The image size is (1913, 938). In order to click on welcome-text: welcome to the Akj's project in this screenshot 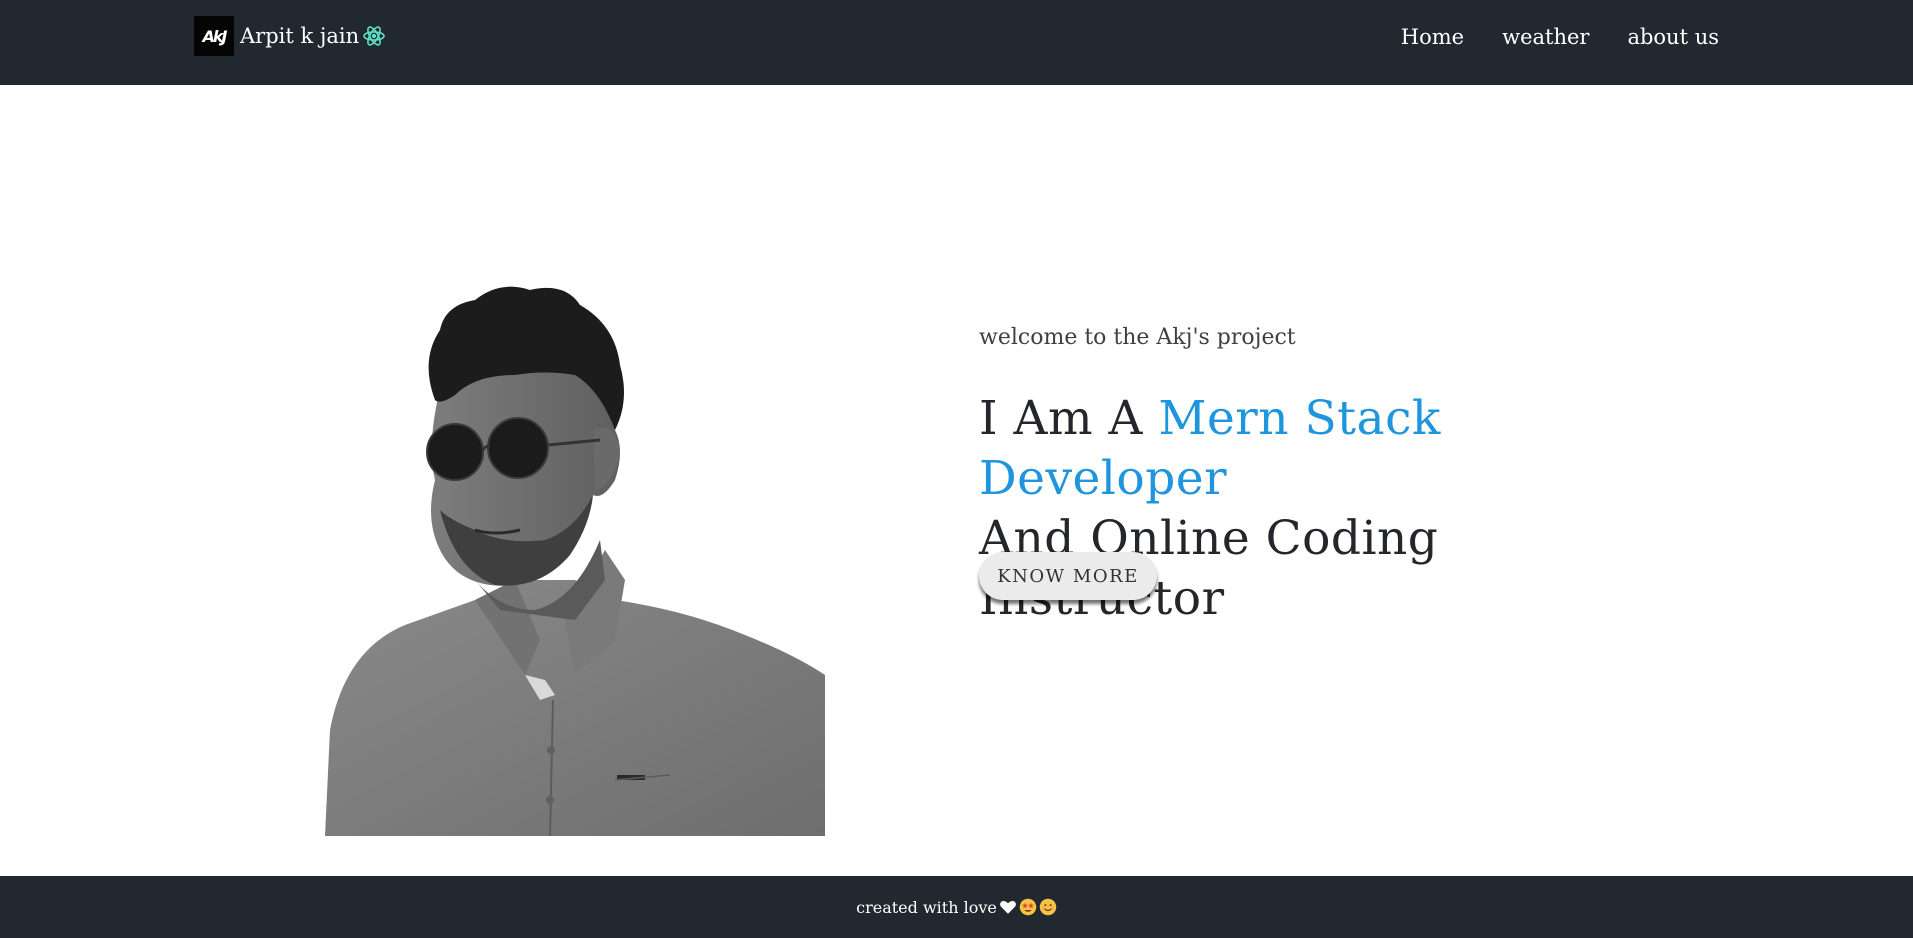, I will do `click(1137, 337)`.